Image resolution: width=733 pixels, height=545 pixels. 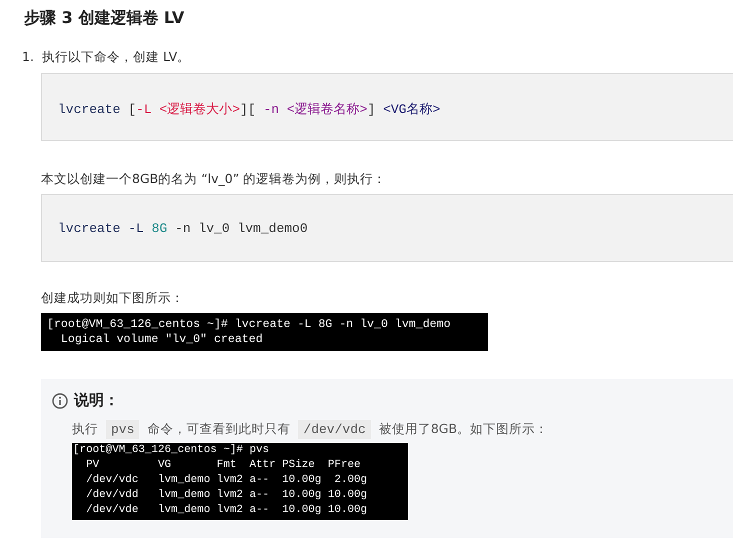 I want to click on inline-code: /dev/vdc, so click(x=334, y=429).